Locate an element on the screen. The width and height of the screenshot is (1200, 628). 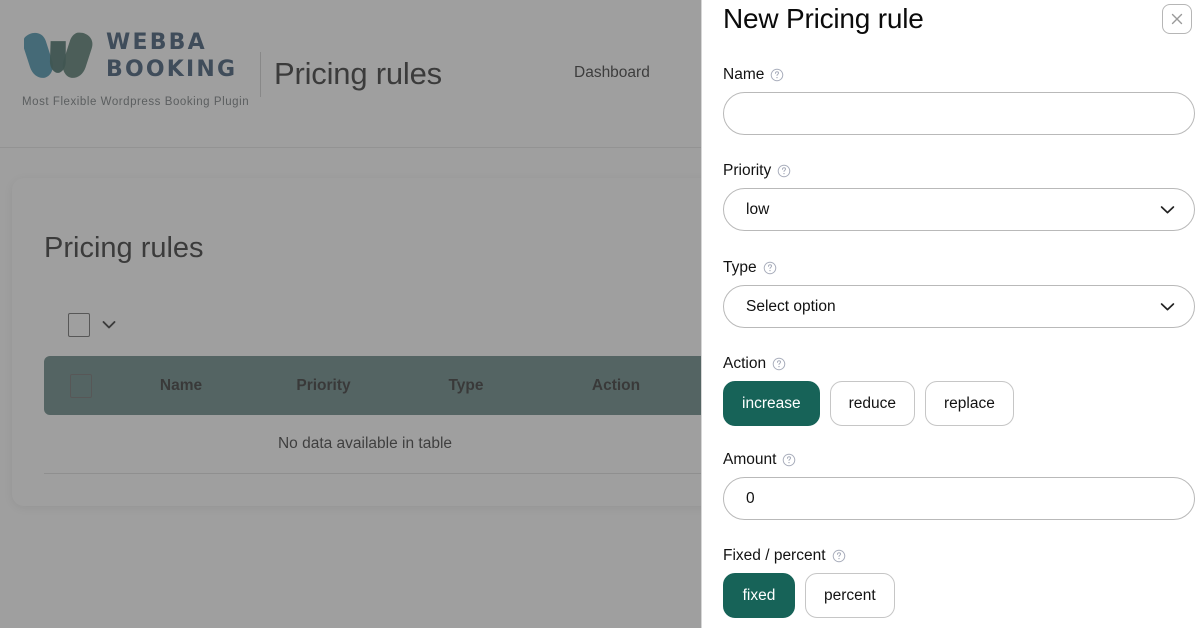
table-header-action: Action is located at coordinates (616, 386).